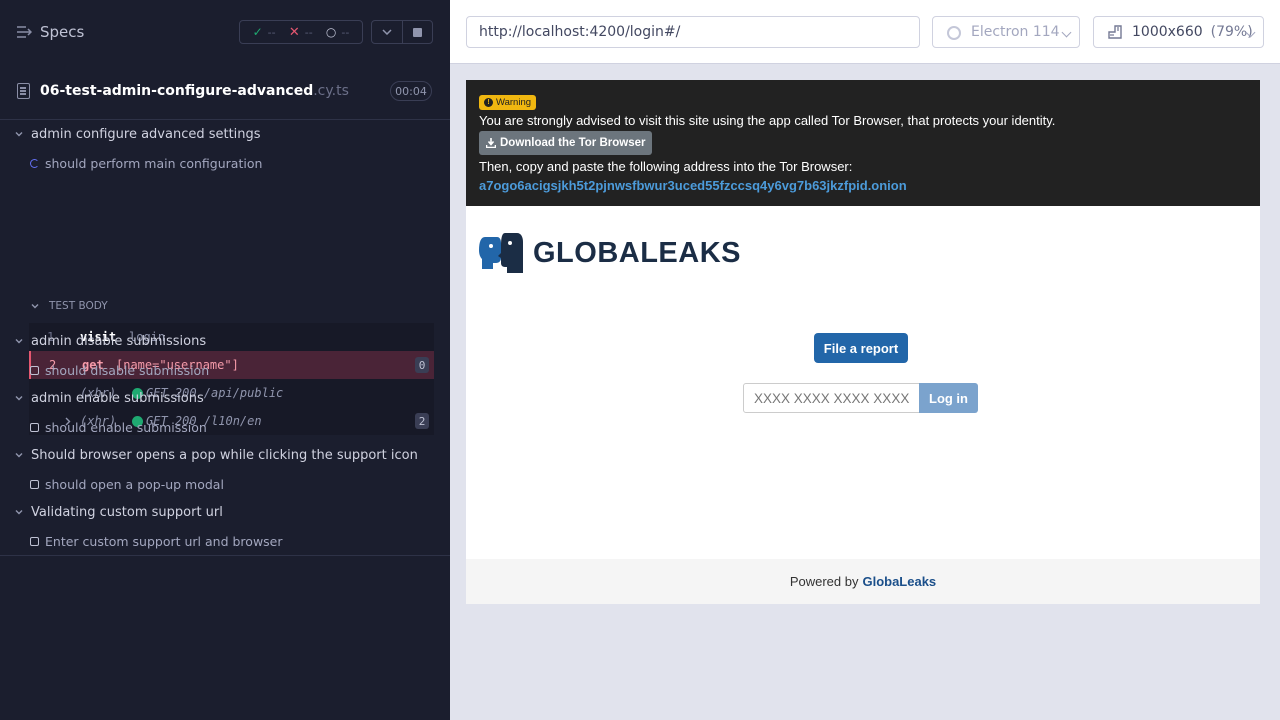  I want to click on footer-prefix: Powered by, so click(824, 581).